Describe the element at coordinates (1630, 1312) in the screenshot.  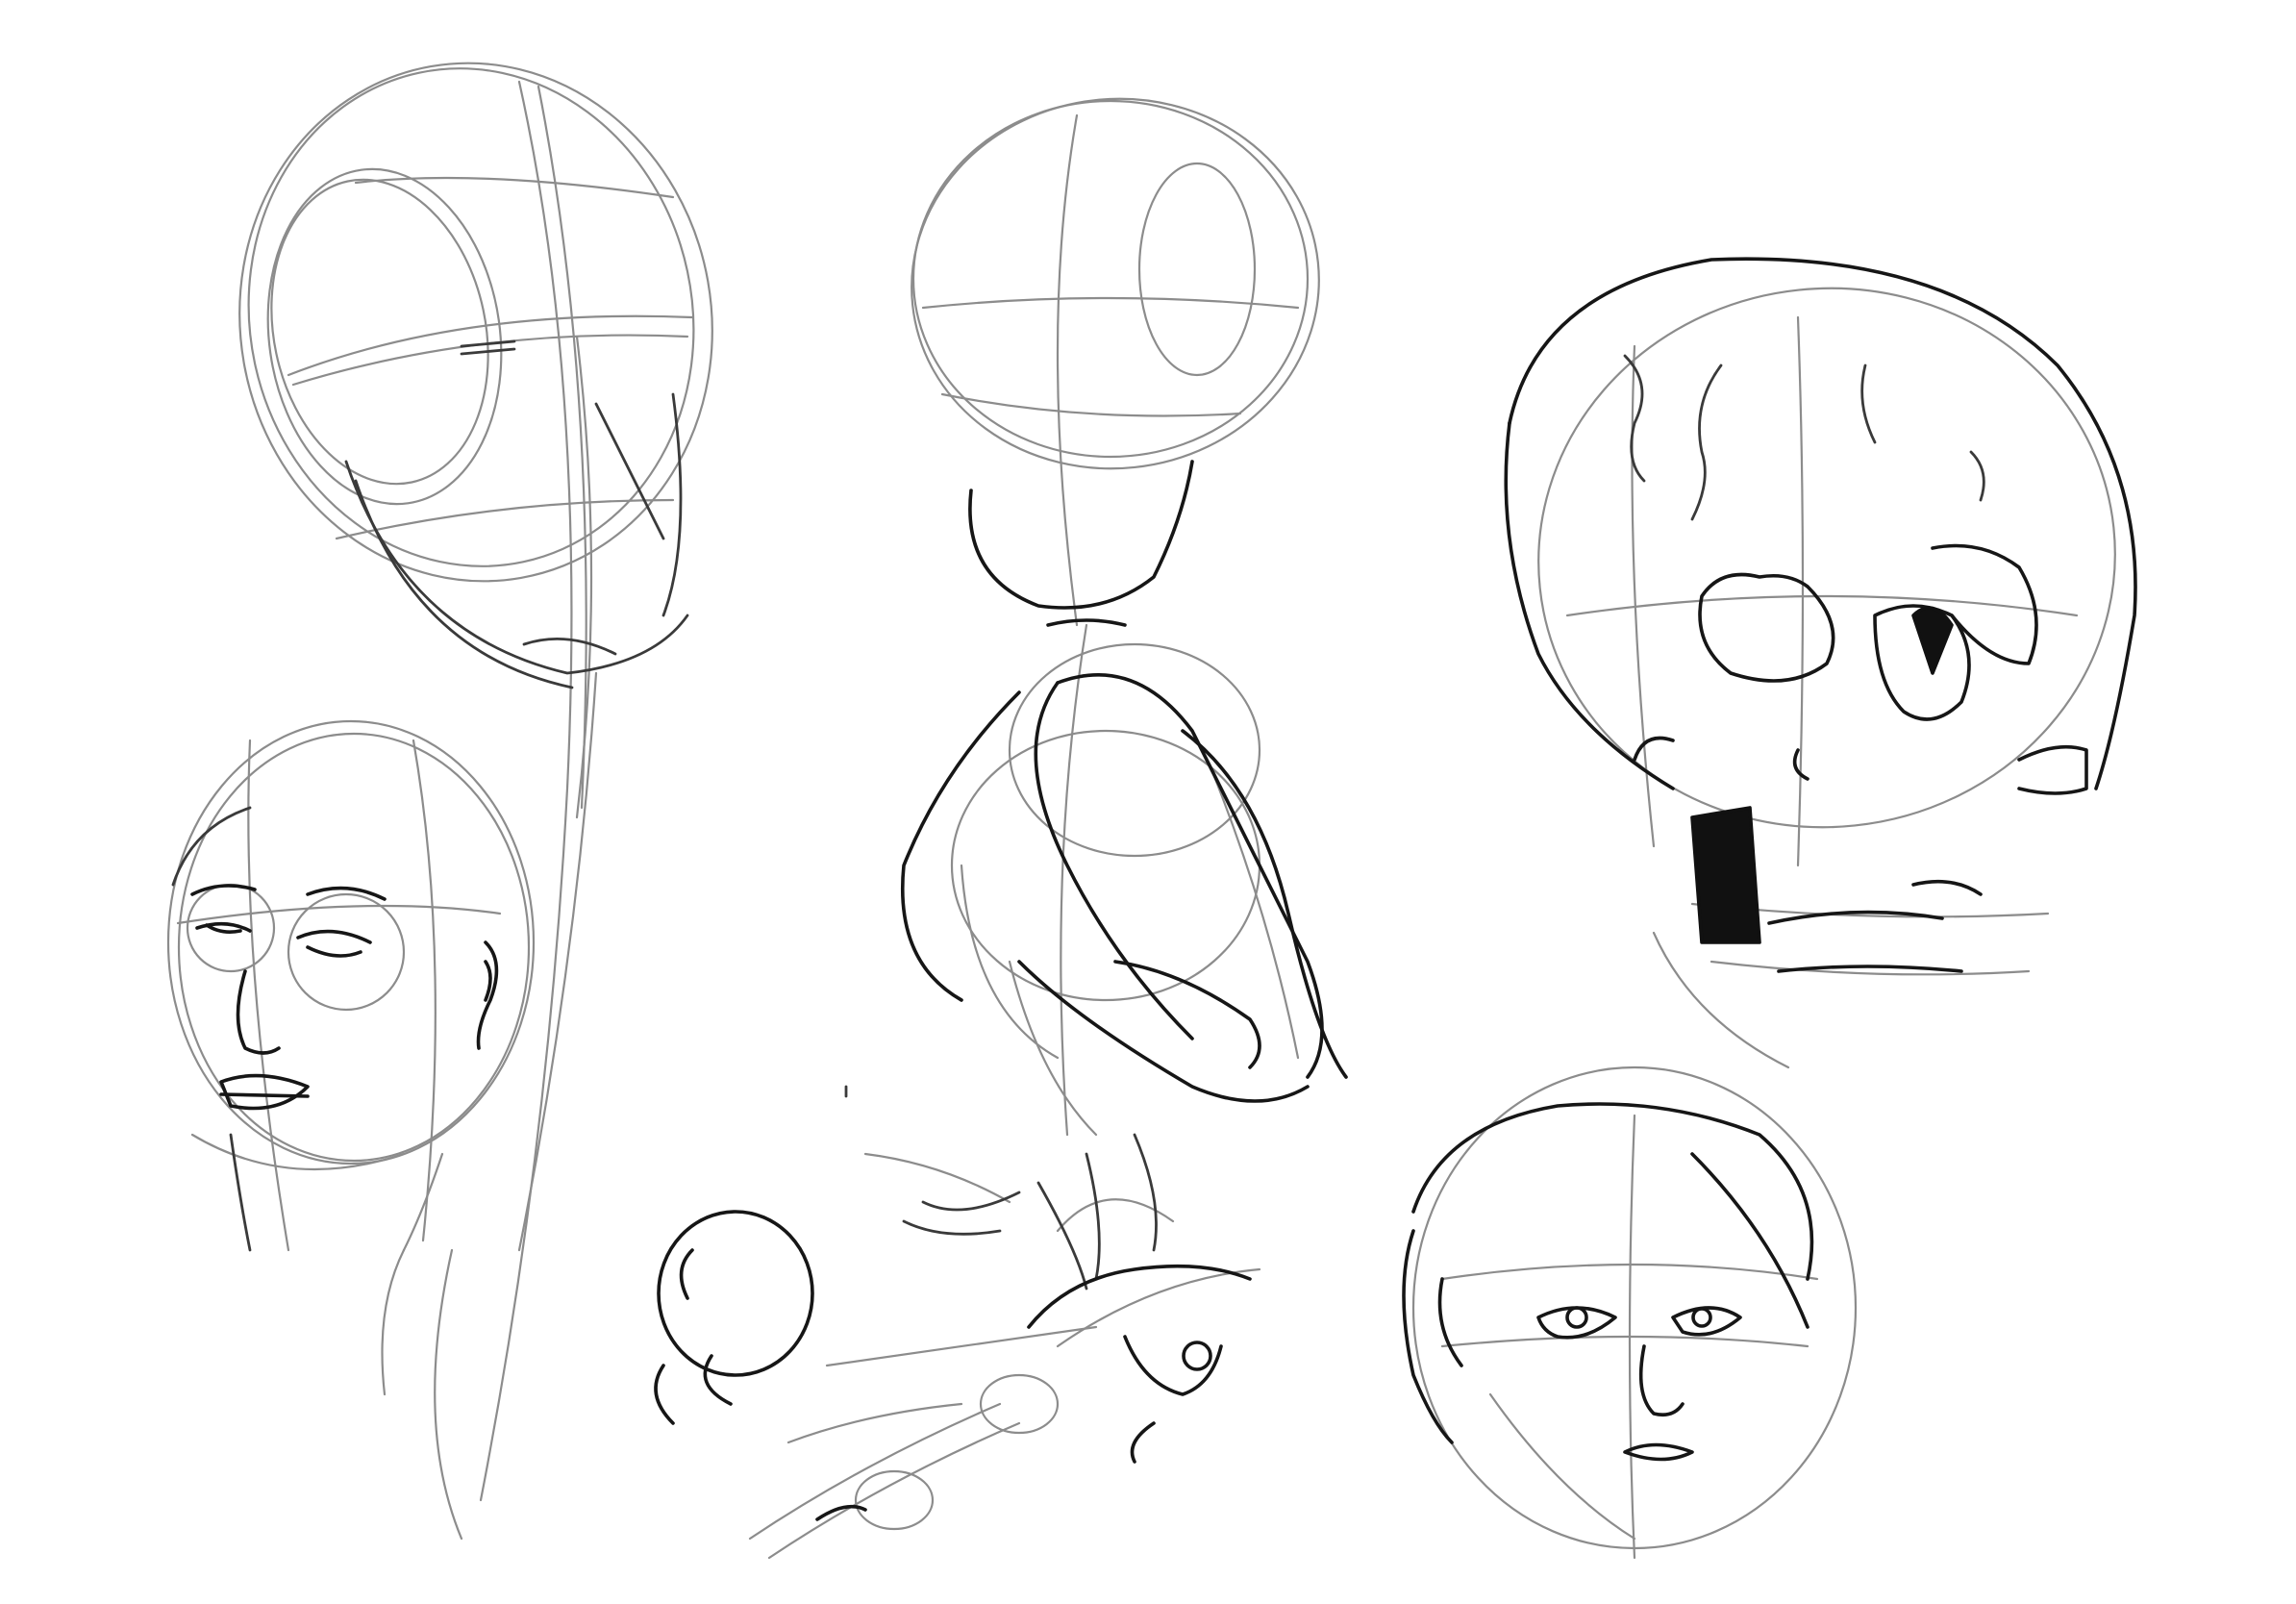
I see `face-with-hair-sketch` at that location.